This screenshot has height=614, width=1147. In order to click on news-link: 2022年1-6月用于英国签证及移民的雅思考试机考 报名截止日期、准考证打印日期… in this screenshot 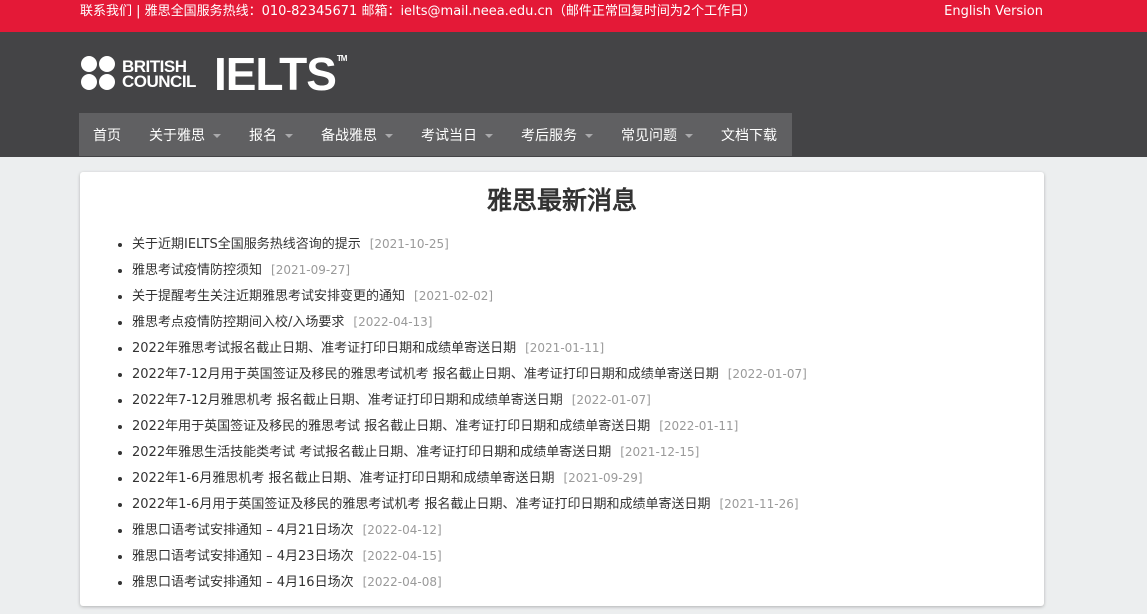, I will do `click(421, 504)`.